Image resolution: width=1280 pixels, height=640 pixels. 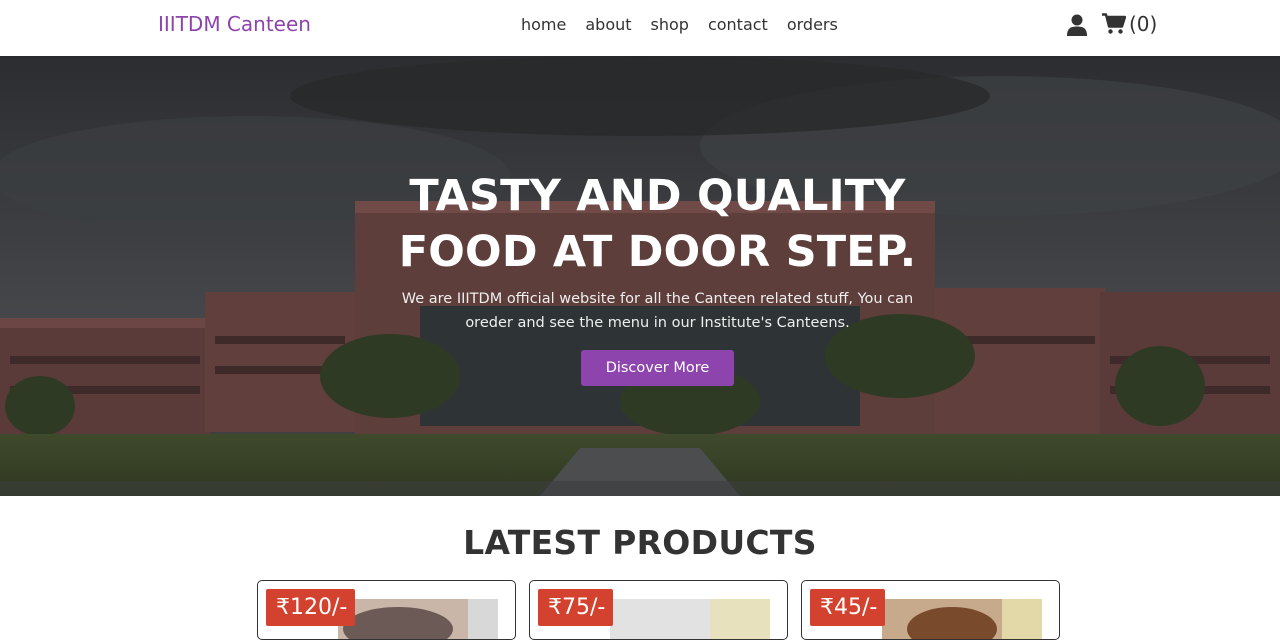 I want to click on cart-button: (0), so click(x=1129, y=24).